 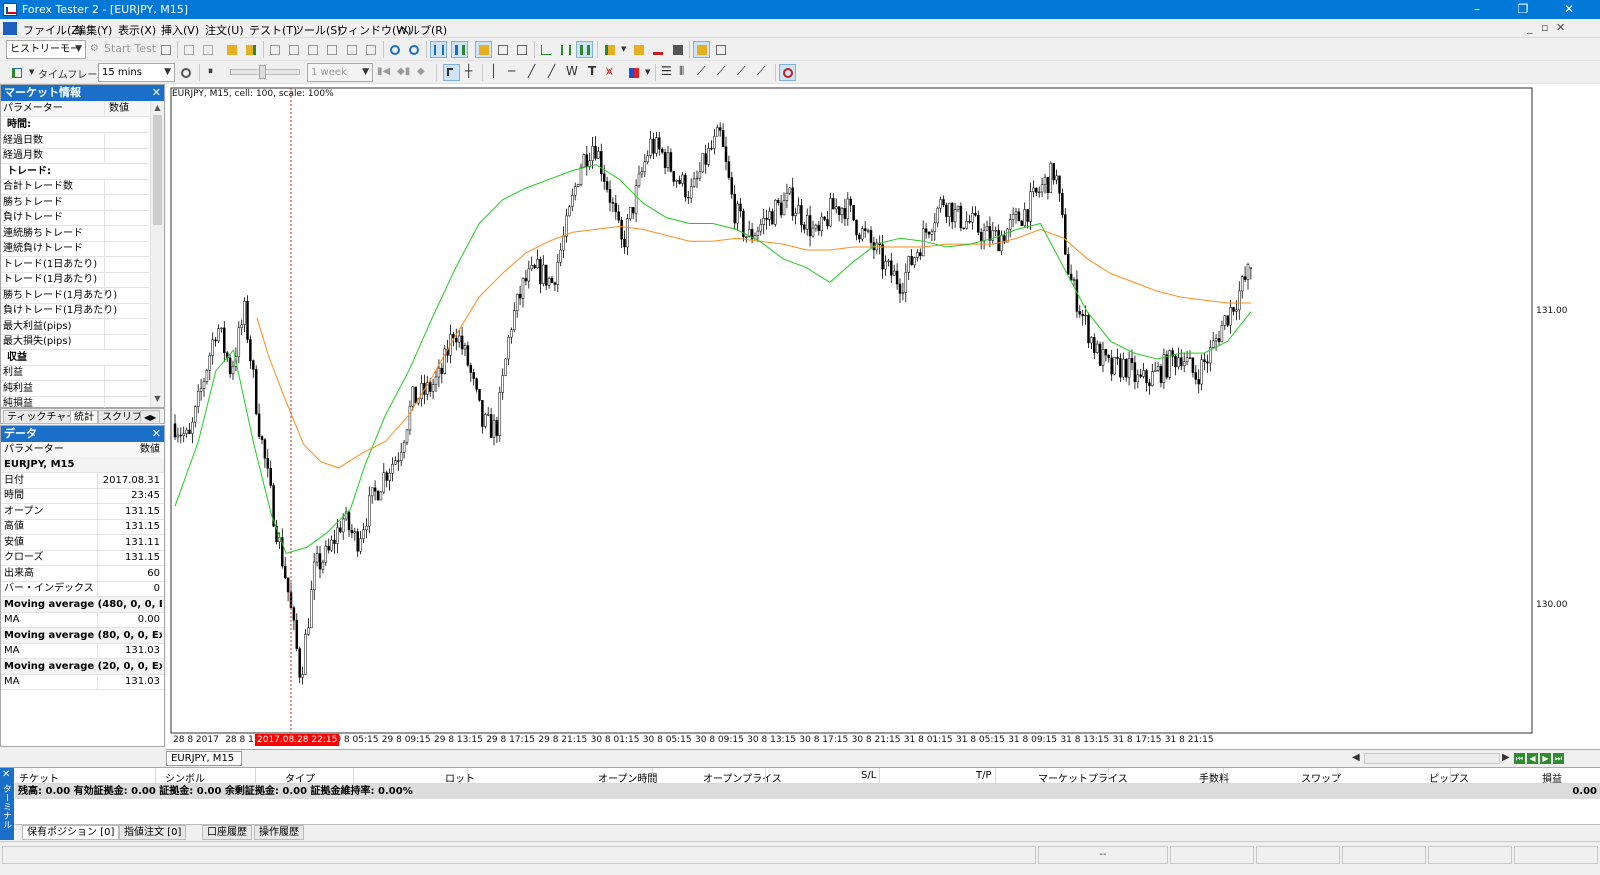 I want to click on candle-chart-icon, so click(x=459, y=49).